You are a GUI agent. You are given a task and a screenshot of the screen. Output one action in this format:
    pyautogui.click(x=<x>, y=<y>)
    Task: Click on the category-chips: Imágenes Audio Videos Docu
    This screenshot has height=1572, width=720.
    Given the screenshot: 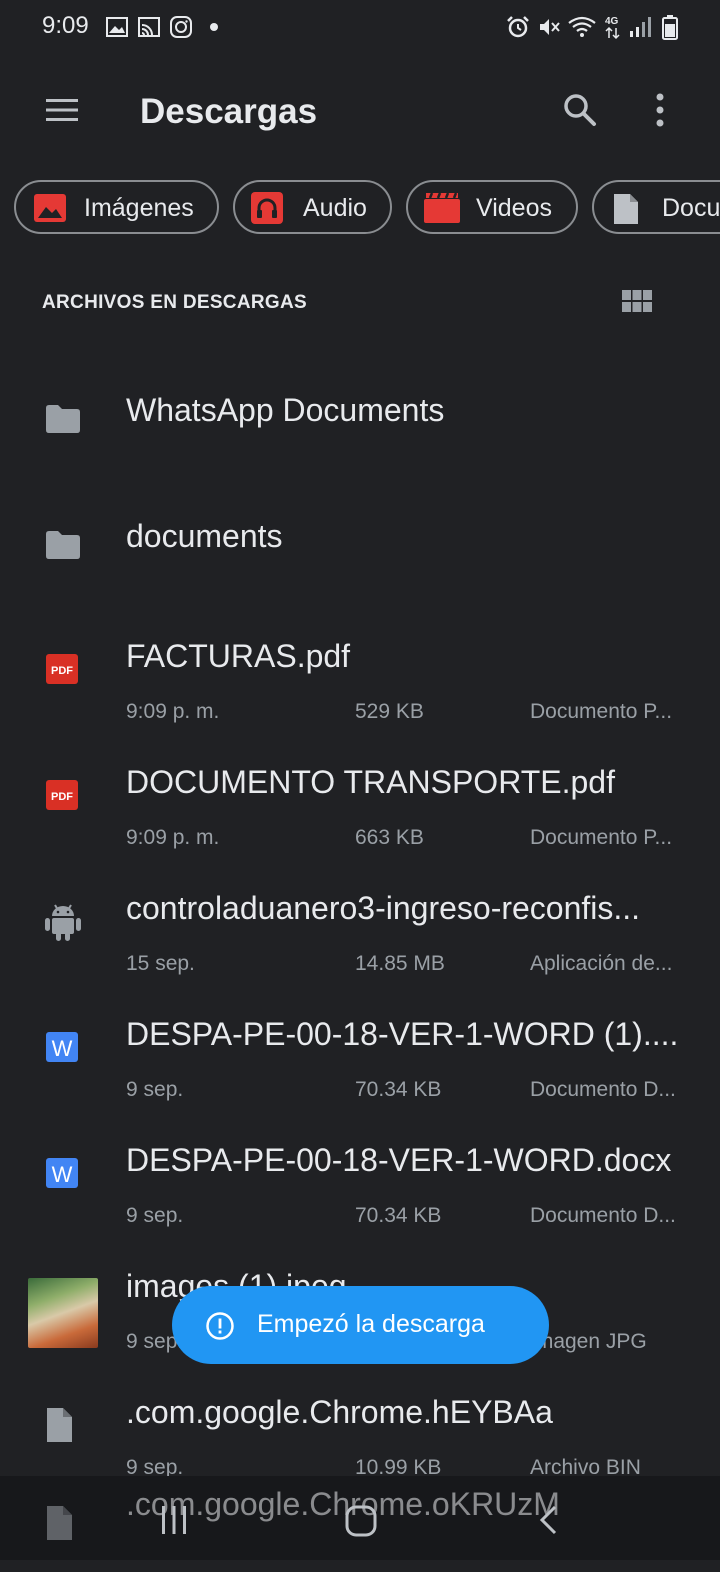 What is the action you would take?
    pyautogui.click(x=360, y=209)
    